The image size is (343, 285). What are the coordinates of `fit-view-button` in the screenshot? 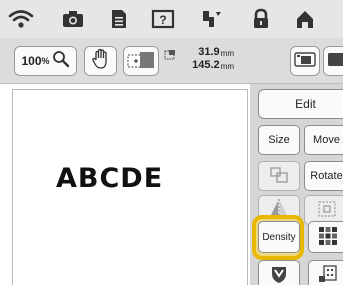 It's located at (141, 61).